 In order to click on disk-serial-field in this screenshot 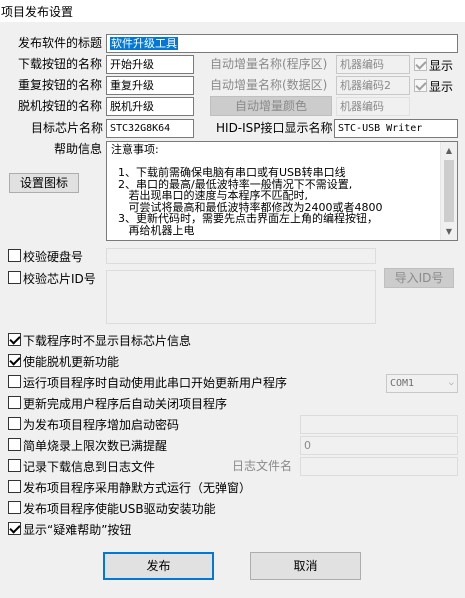, I will do `click(241, 256)`.